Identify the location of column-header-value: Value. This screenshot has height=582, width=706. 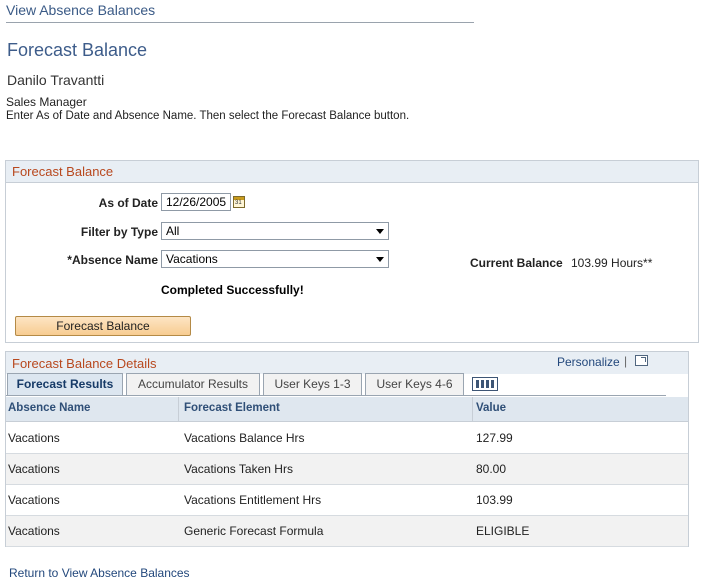
(491, 408).